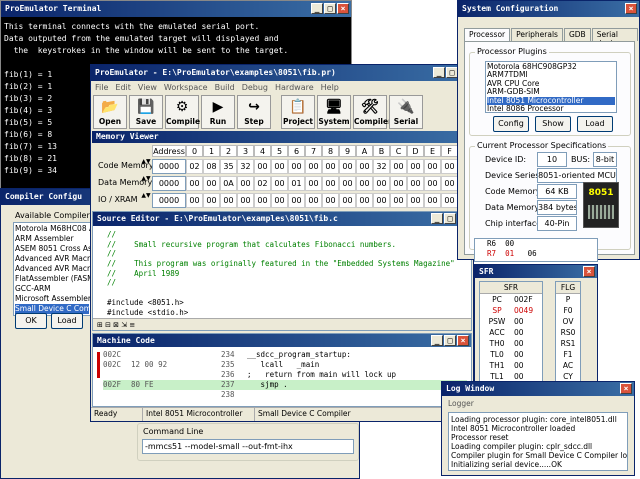 This screenshot has height=479, width=640. I want to click on compiler-button: 🛠 Compiler, so click(372, 112).